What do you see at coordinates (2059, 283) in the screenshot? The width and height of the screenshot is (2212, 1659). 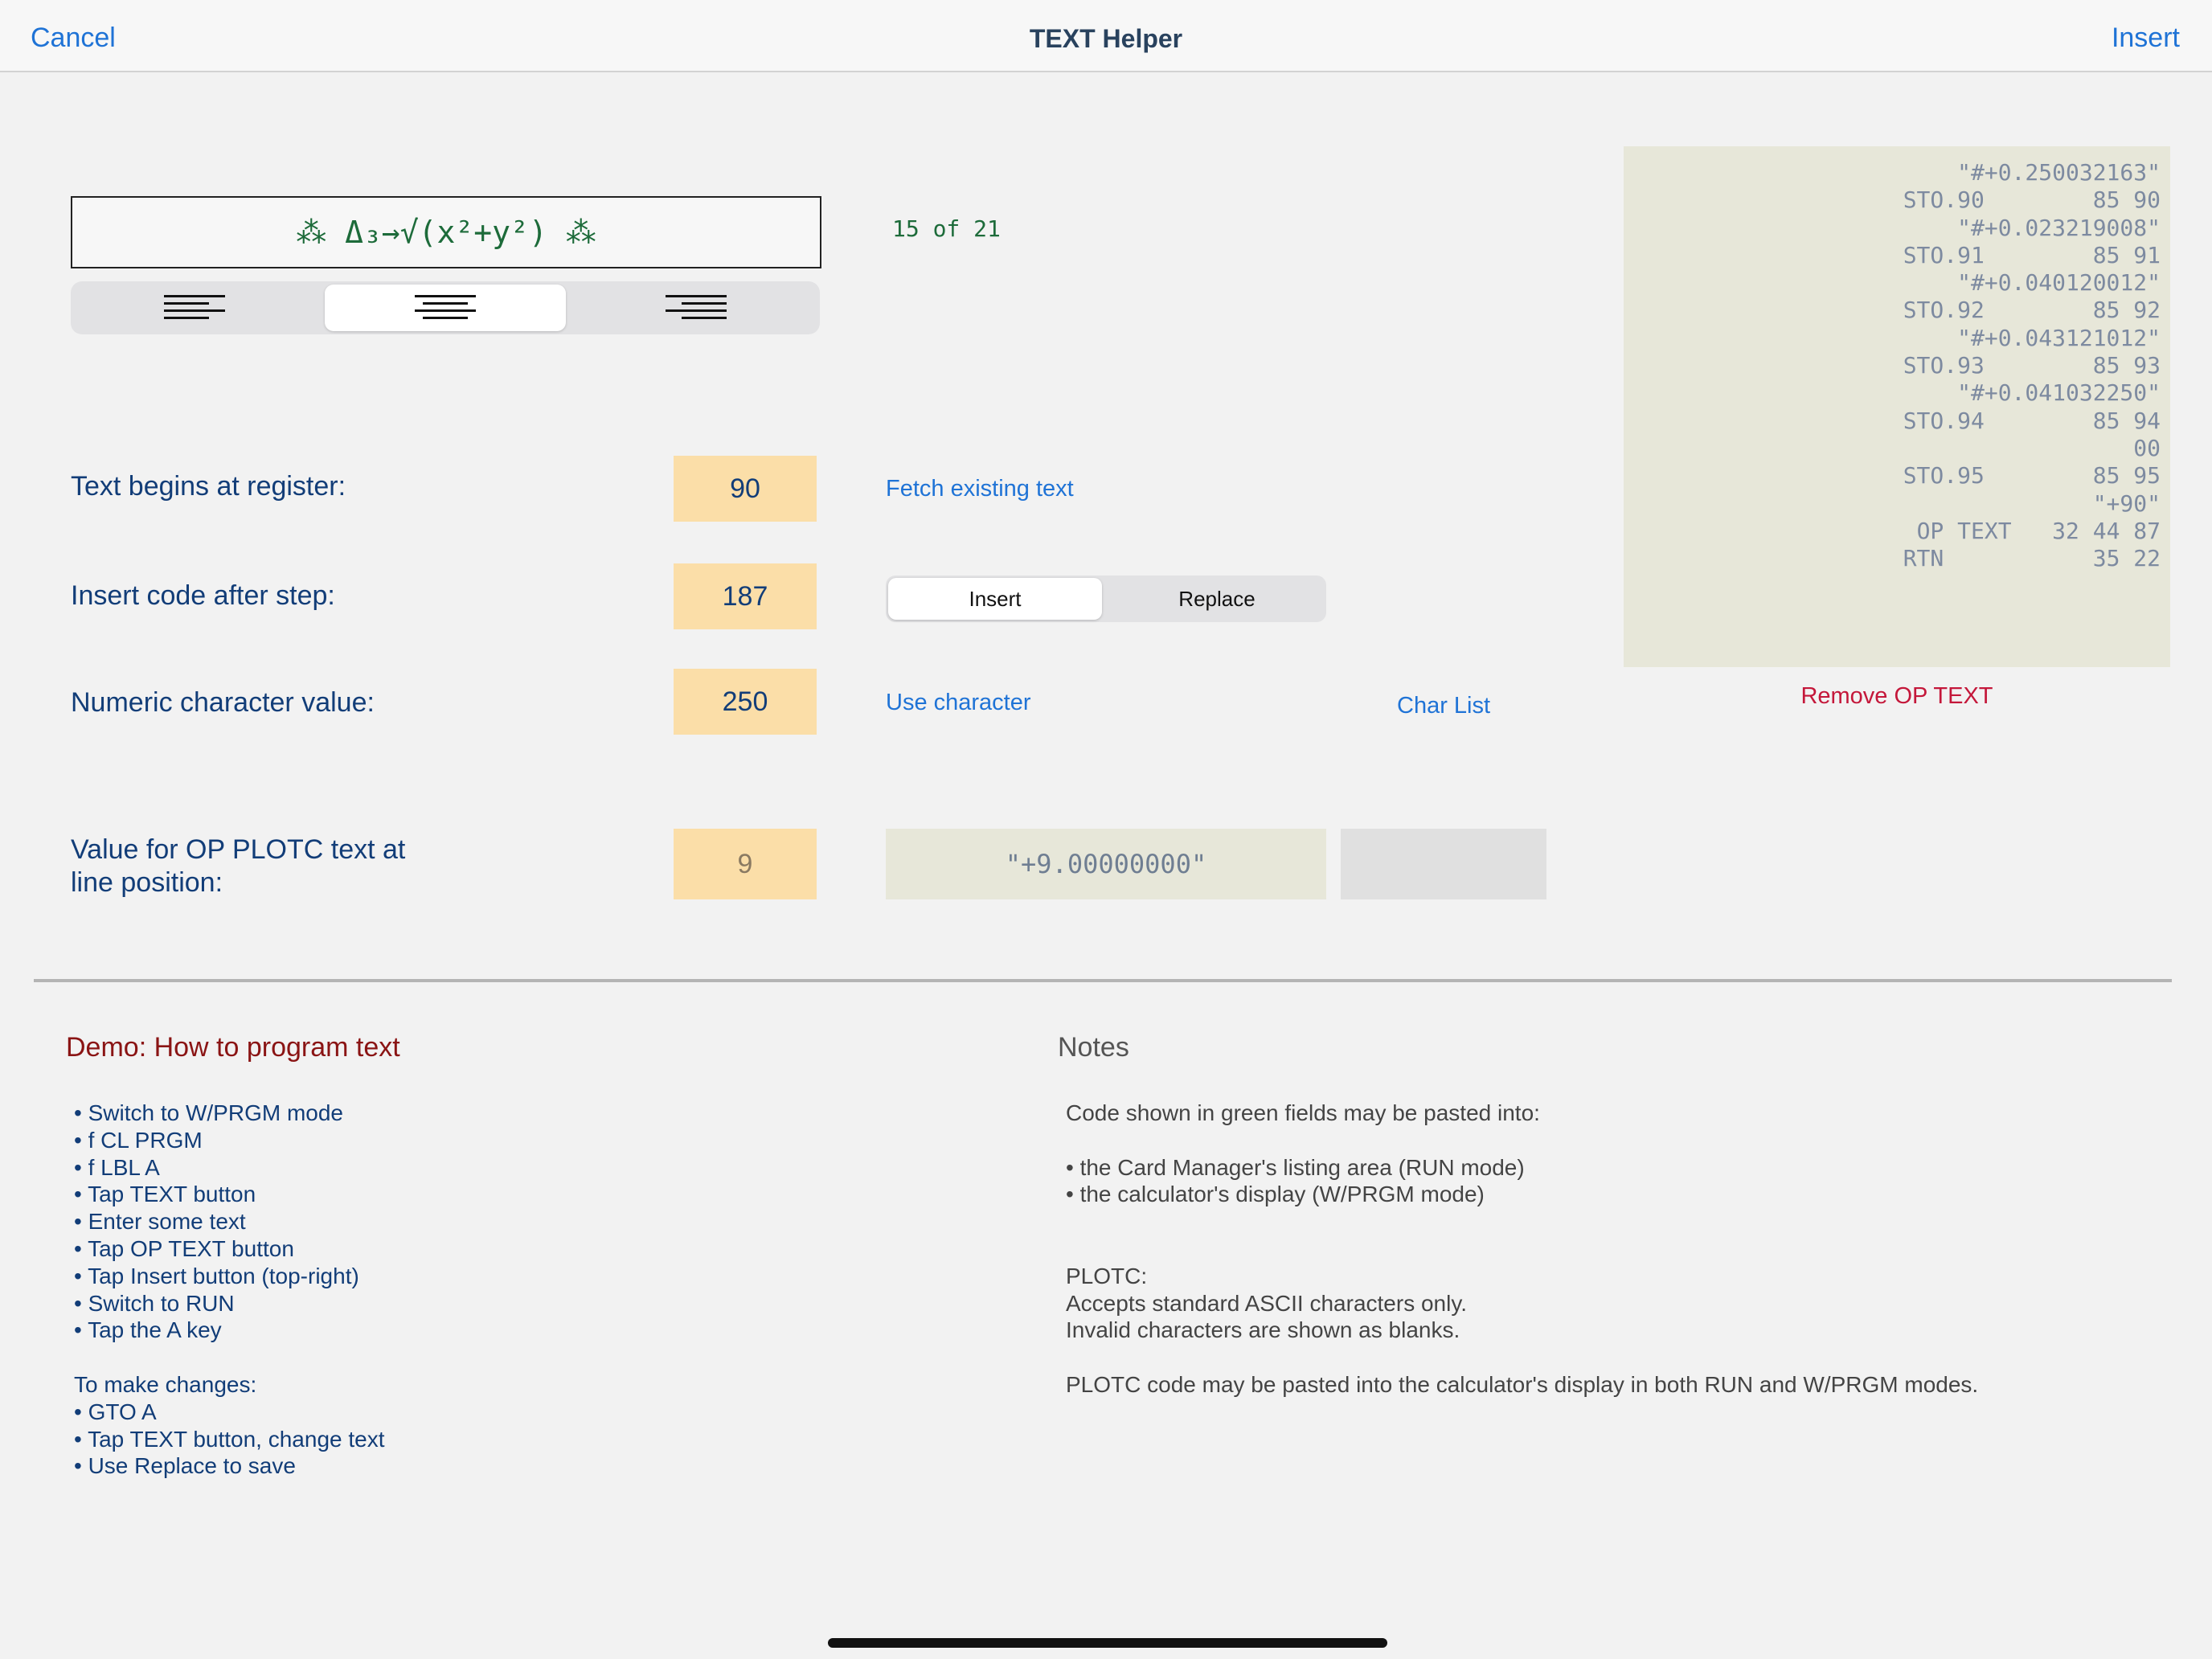 I see `listing-line: "#+0.040120012"` at bounding box center [2059, 283].